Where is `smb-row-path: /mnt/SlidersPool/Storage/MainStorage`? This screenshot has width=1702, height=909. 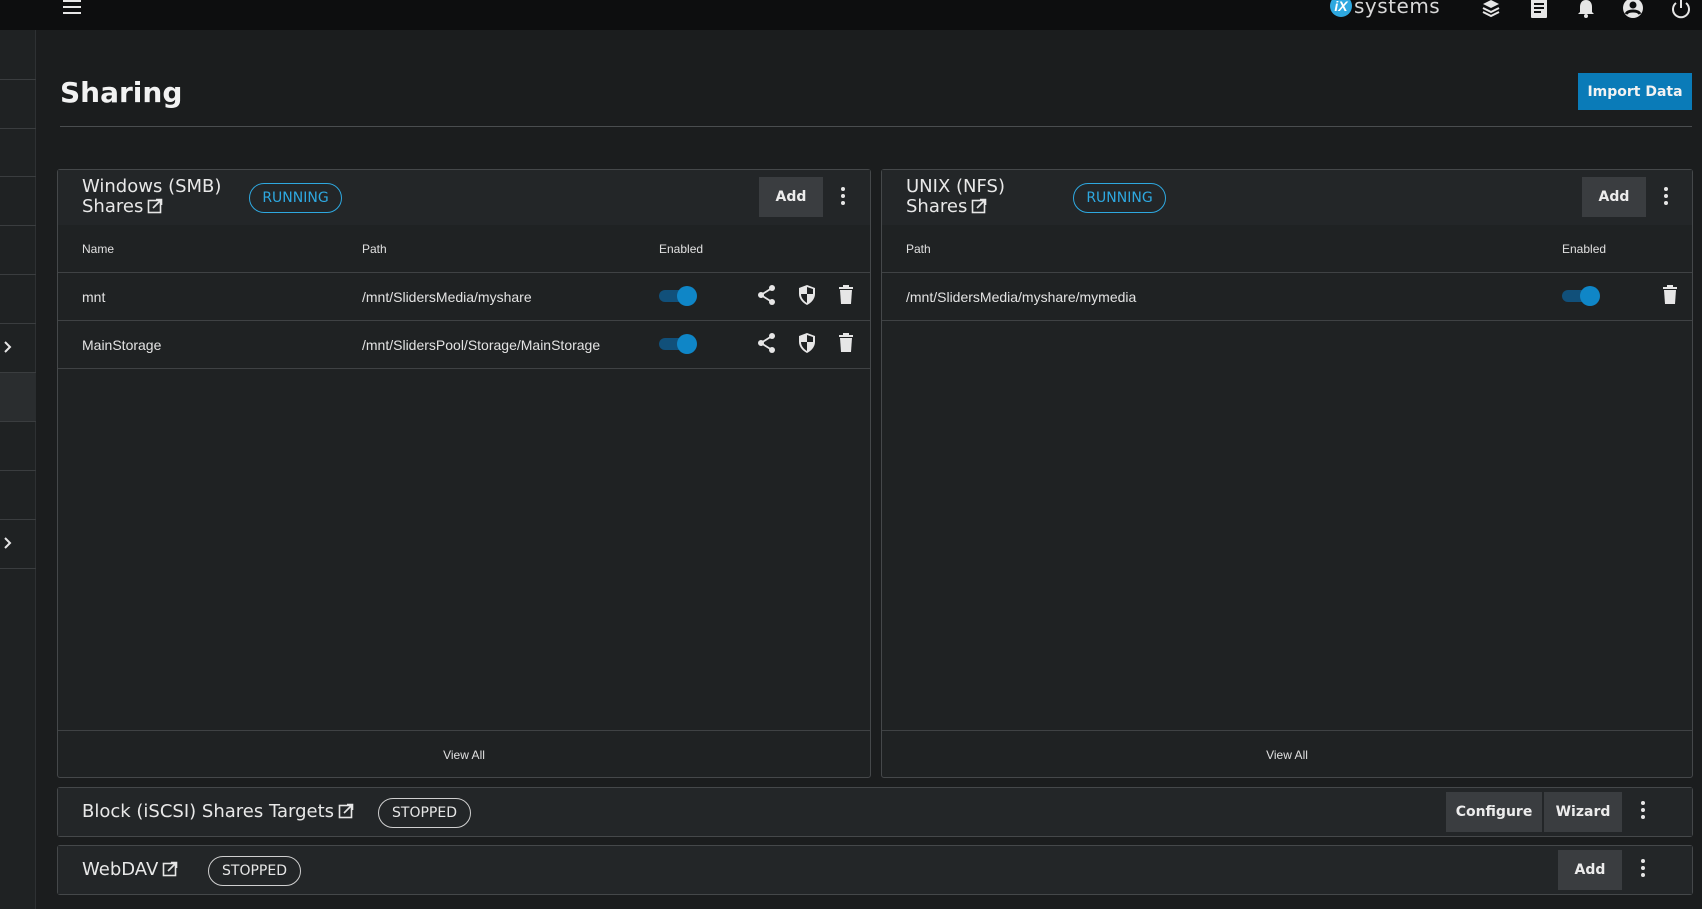
smb-row-path: /mnt/SlidersPool/Storage/MainStorage is located at coordinates (481, 345).